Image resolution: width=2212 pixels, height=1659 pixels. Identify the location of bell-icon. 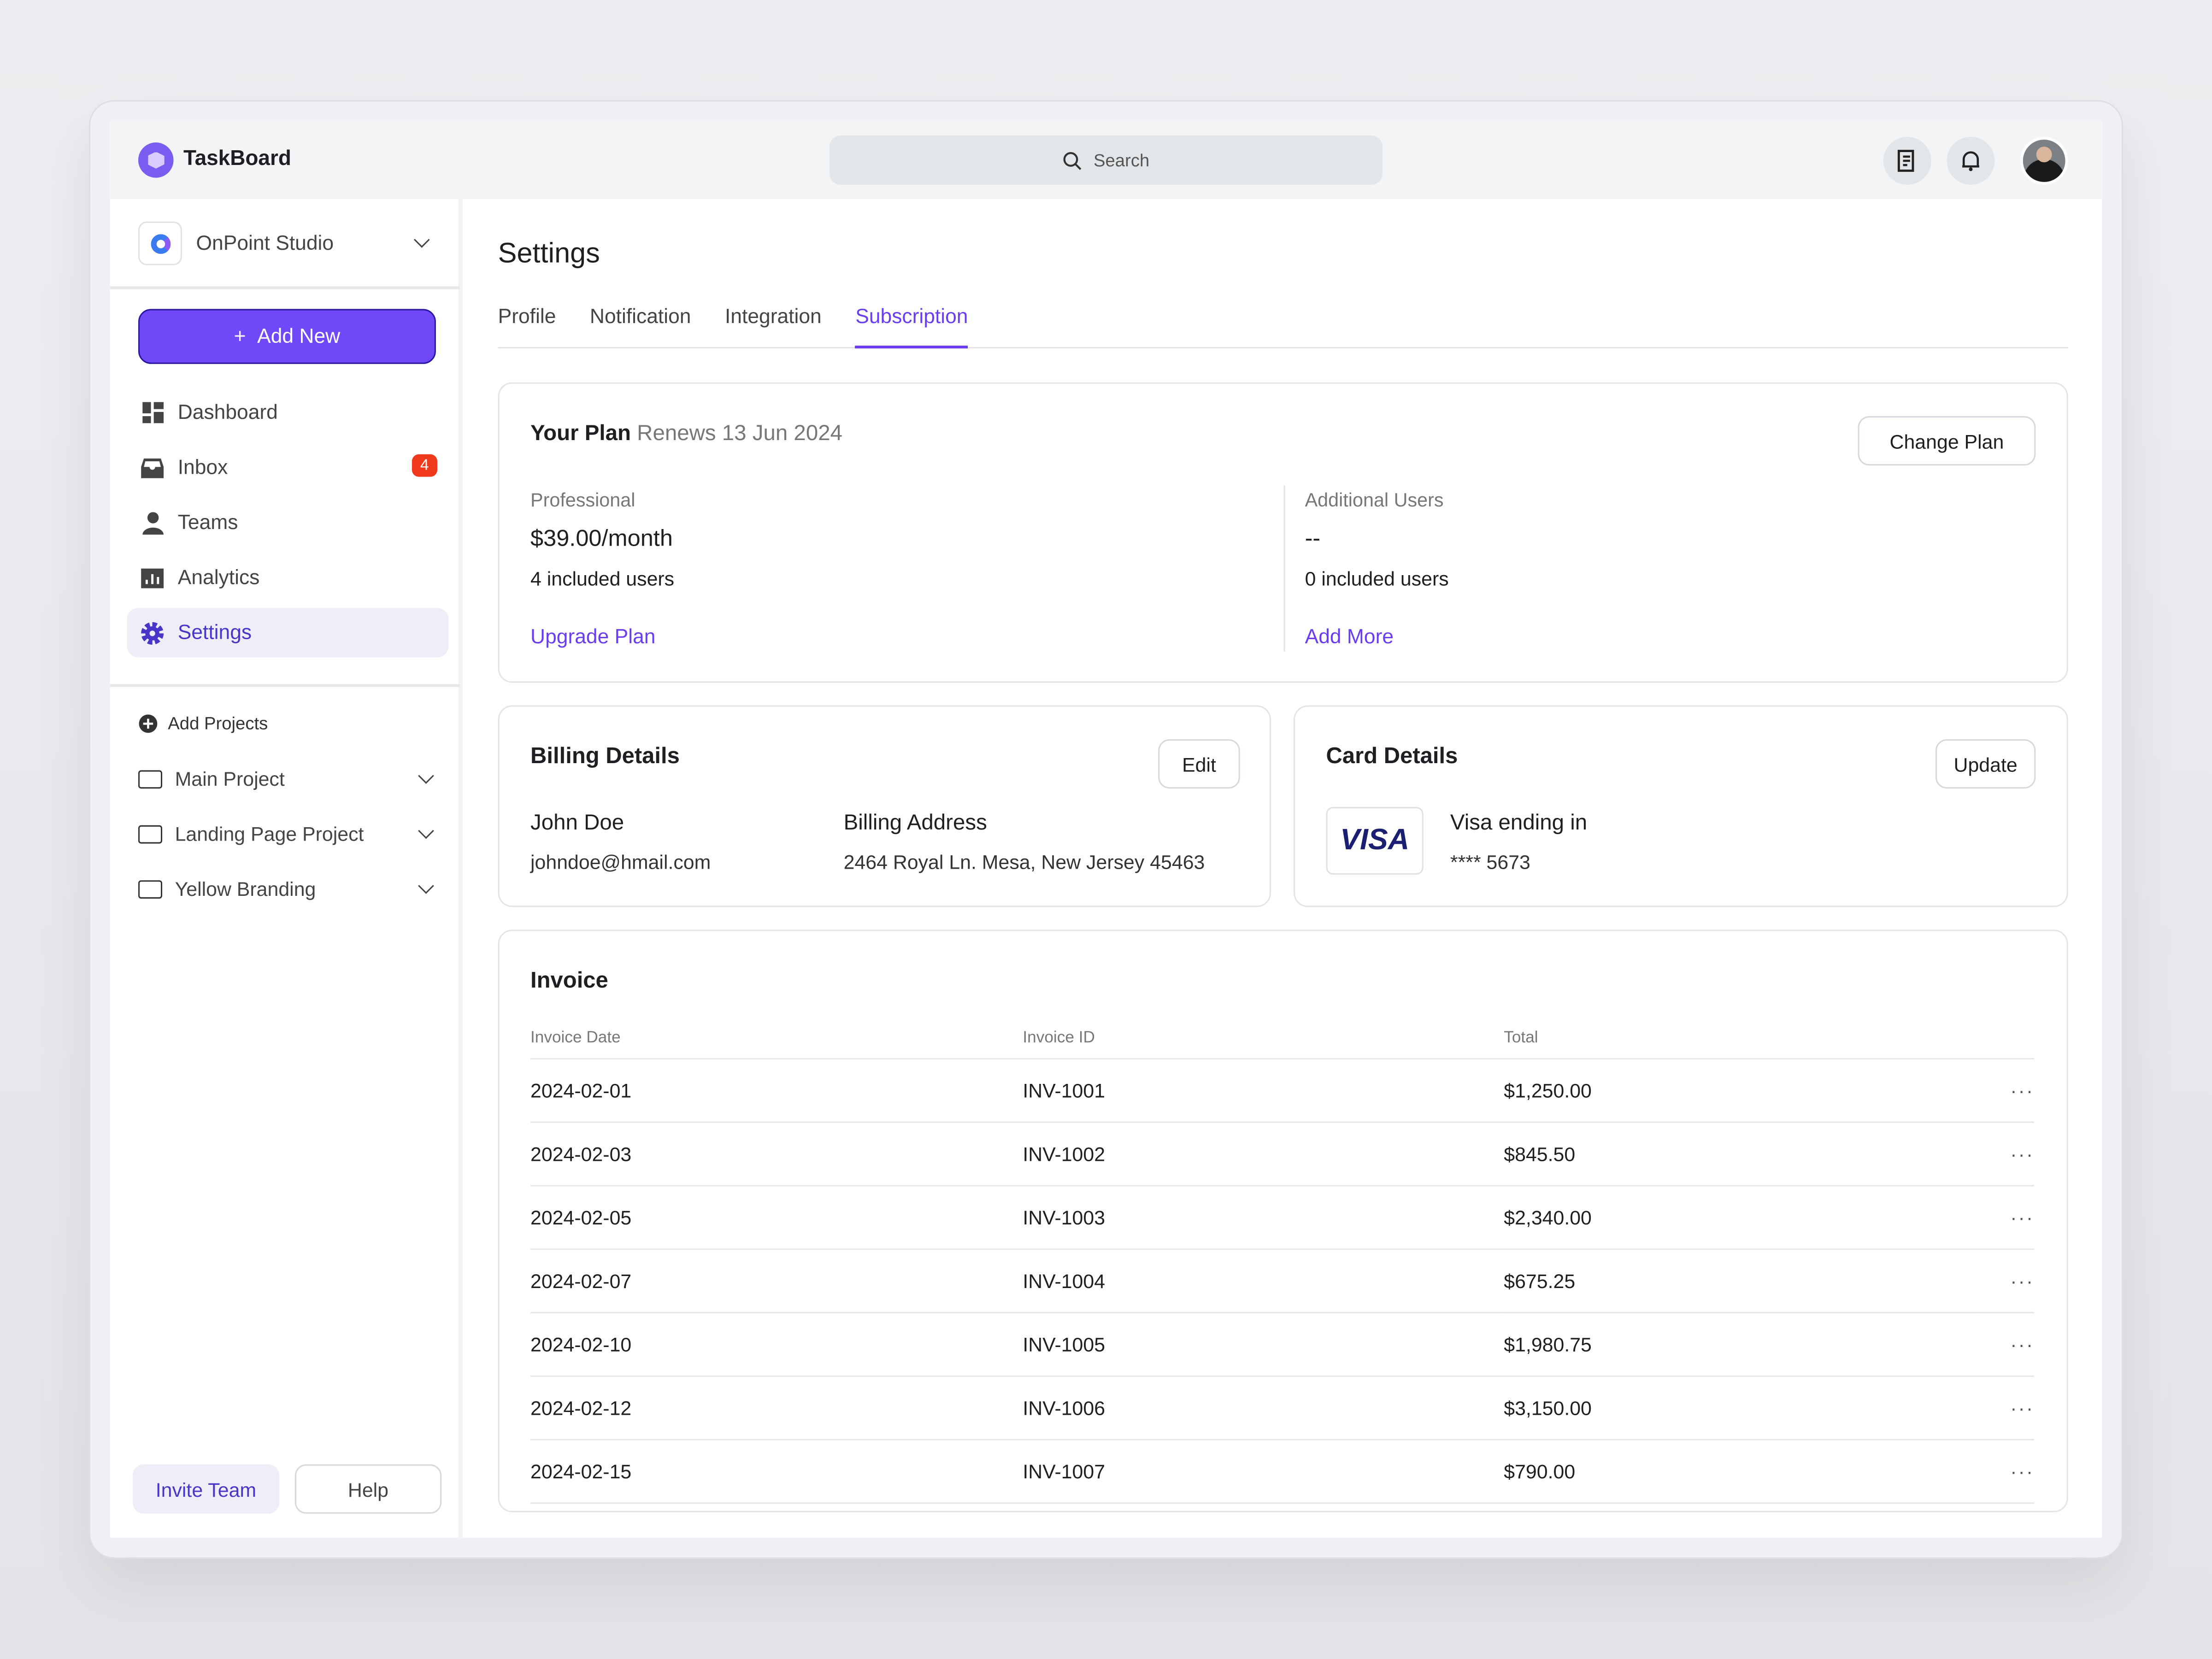
(1970, 161).